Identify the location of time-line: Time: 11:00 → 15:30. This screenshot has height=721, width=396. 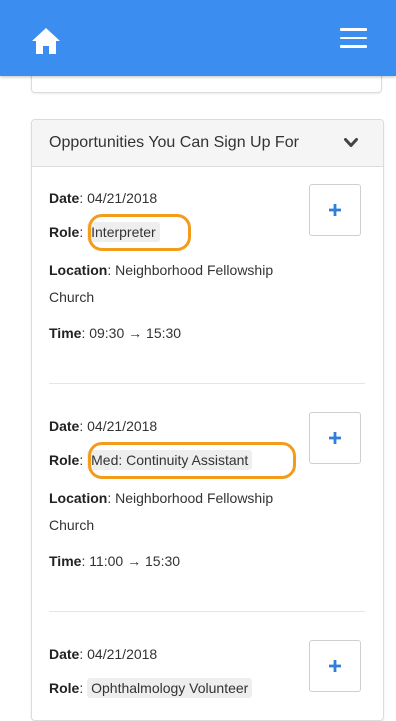
(115, 561).